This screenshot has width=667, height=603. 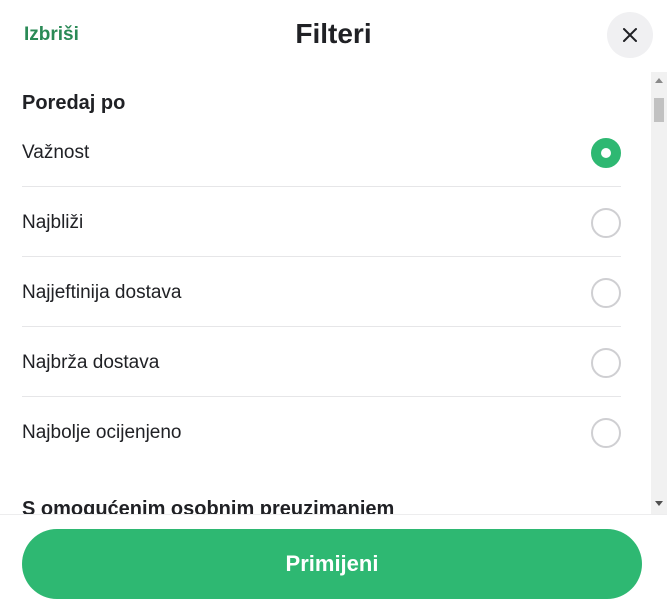 I want to click on sort-option-importance: Važnost, so click(x=321, y=153).